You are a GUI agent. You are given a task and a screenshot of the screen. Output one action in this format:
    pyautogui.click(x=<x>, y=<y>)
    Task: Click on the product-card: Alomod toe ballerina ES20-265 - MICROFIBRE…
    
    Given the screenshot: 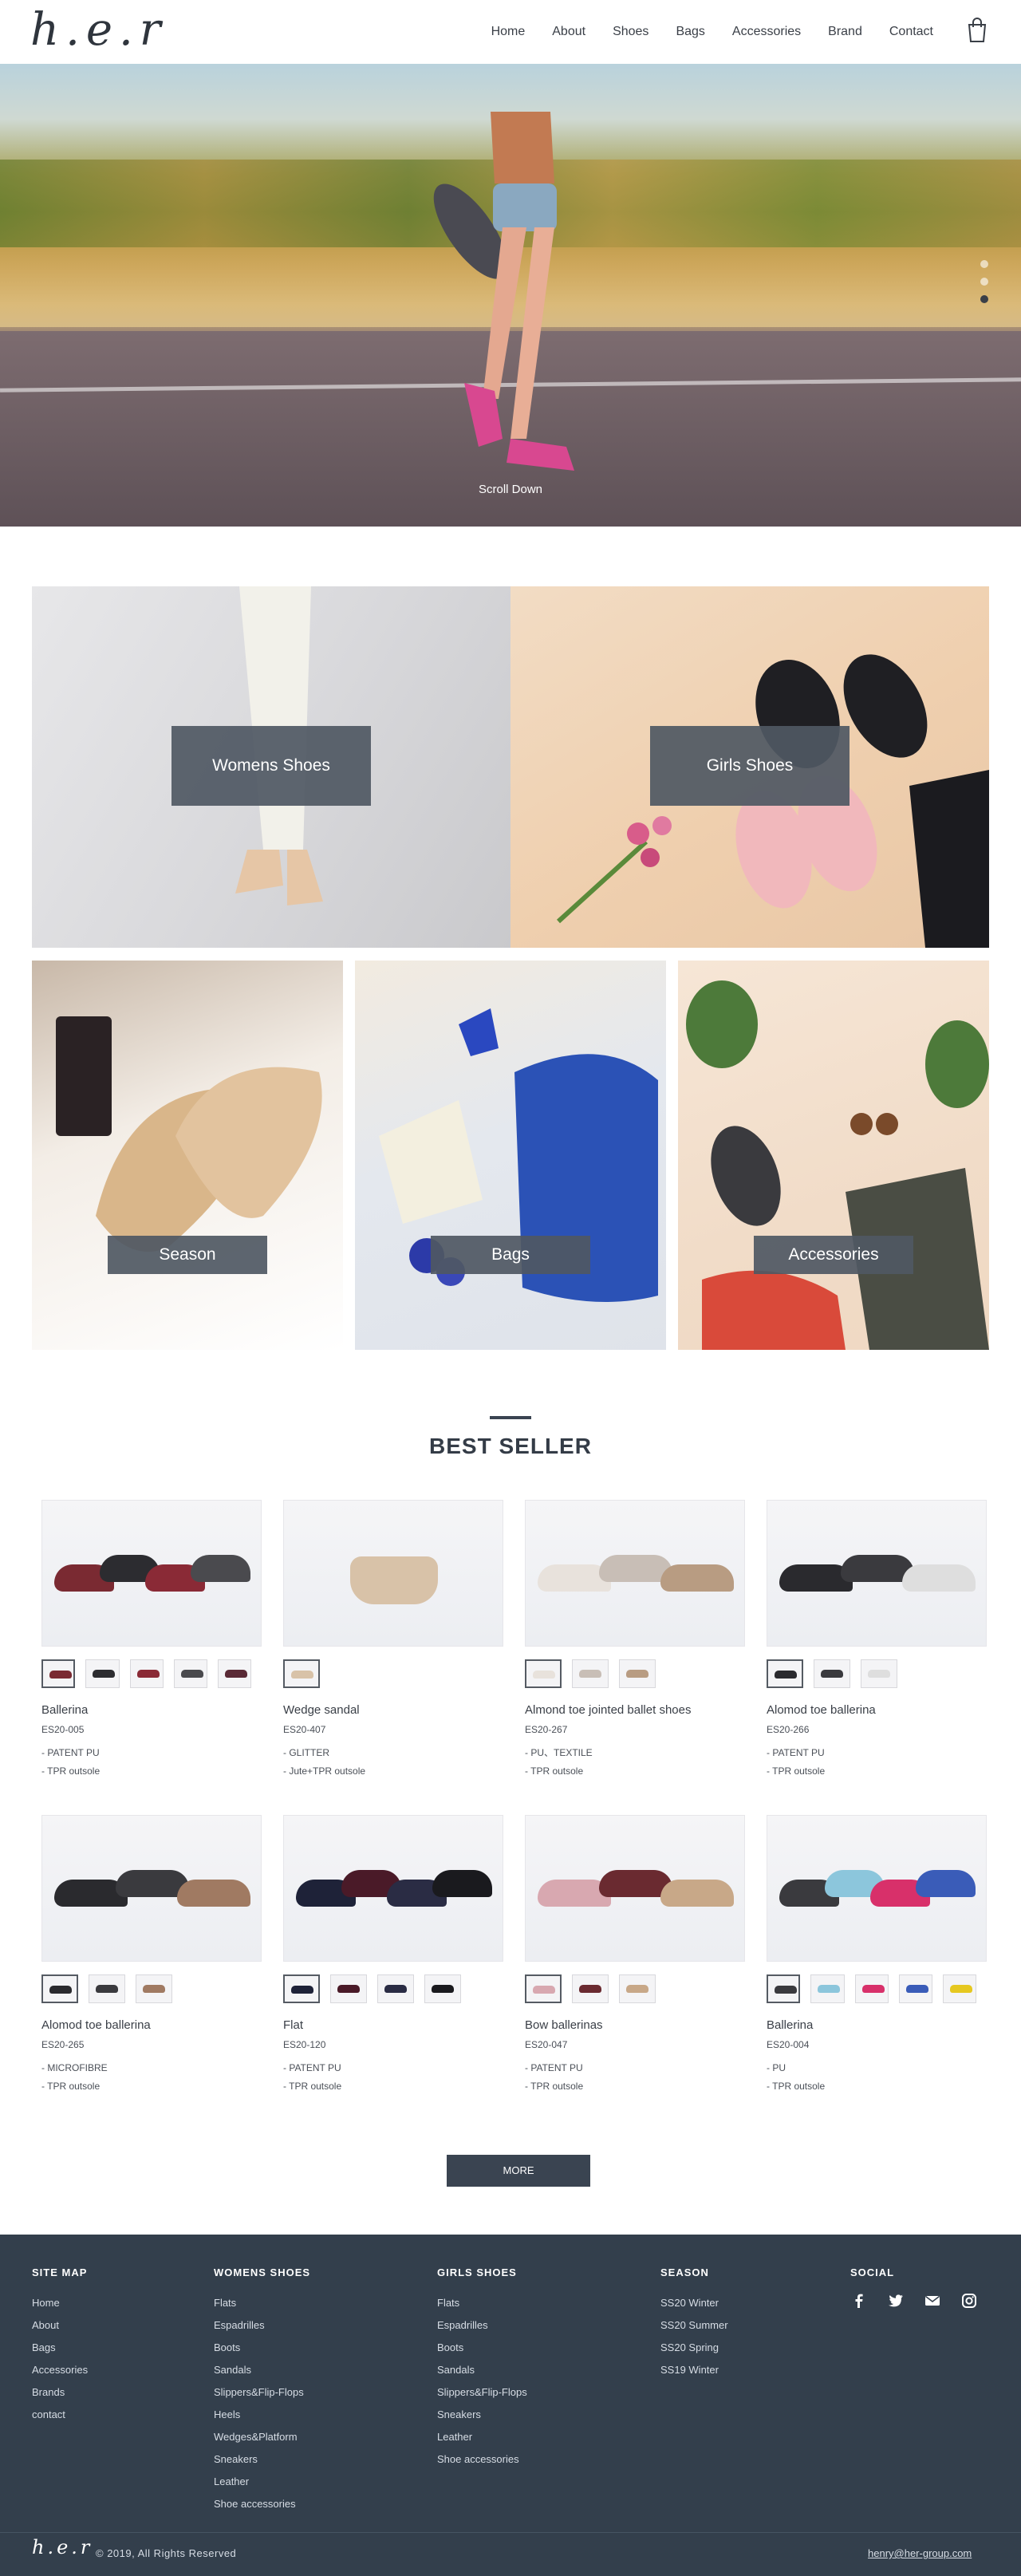 What is the action you would take?
    pyautogui.click(x=151, y=1955)
    